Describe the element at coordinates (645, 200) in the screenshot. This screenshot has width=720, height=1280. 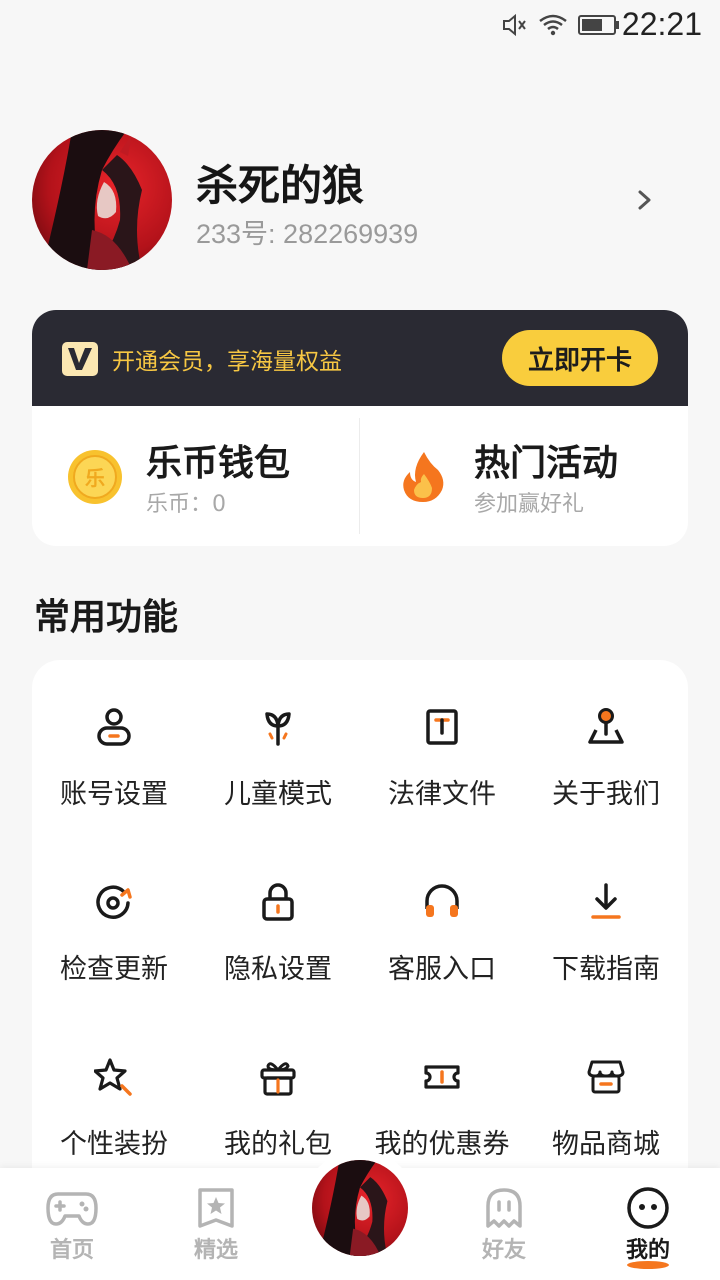
I see `chevron-right-icon` at that location.